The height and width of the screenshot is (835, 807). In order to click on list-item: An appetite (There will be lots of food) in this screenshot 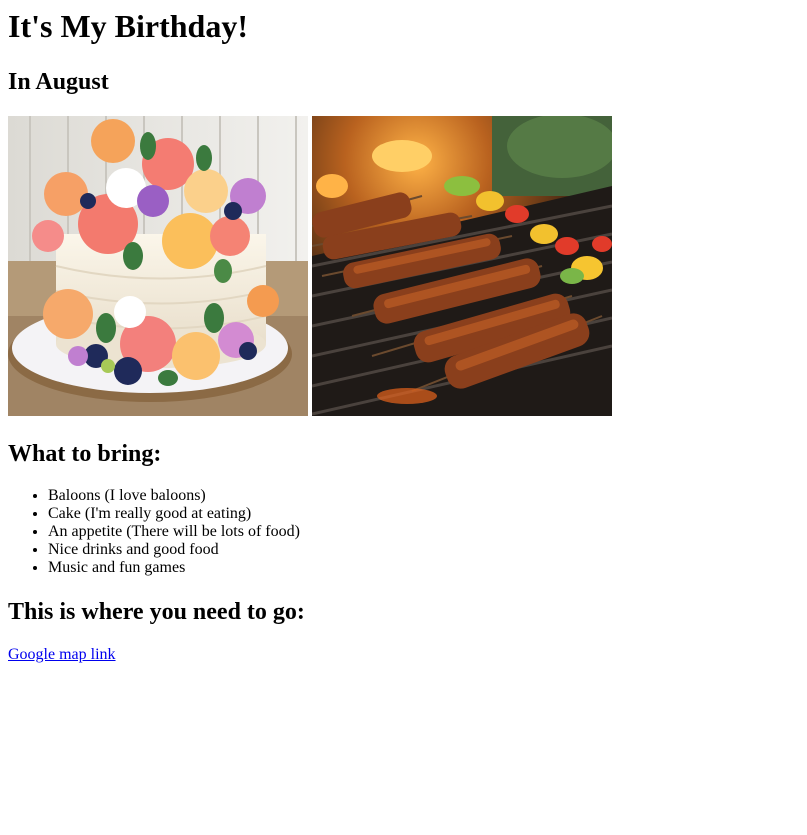, I will do `click(423, 532)`.